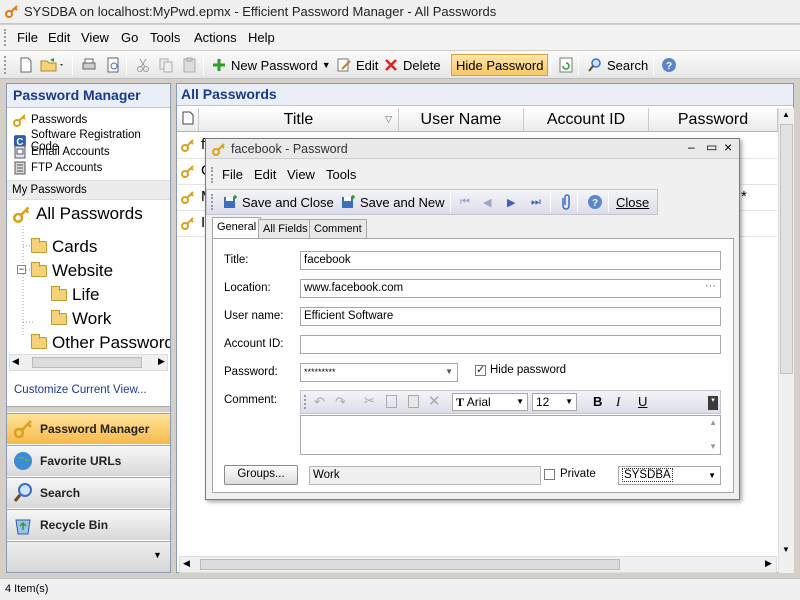  Describe the element at coordinates (357, 65) in the screenshot. I see `edit-button: Edit` at that location.